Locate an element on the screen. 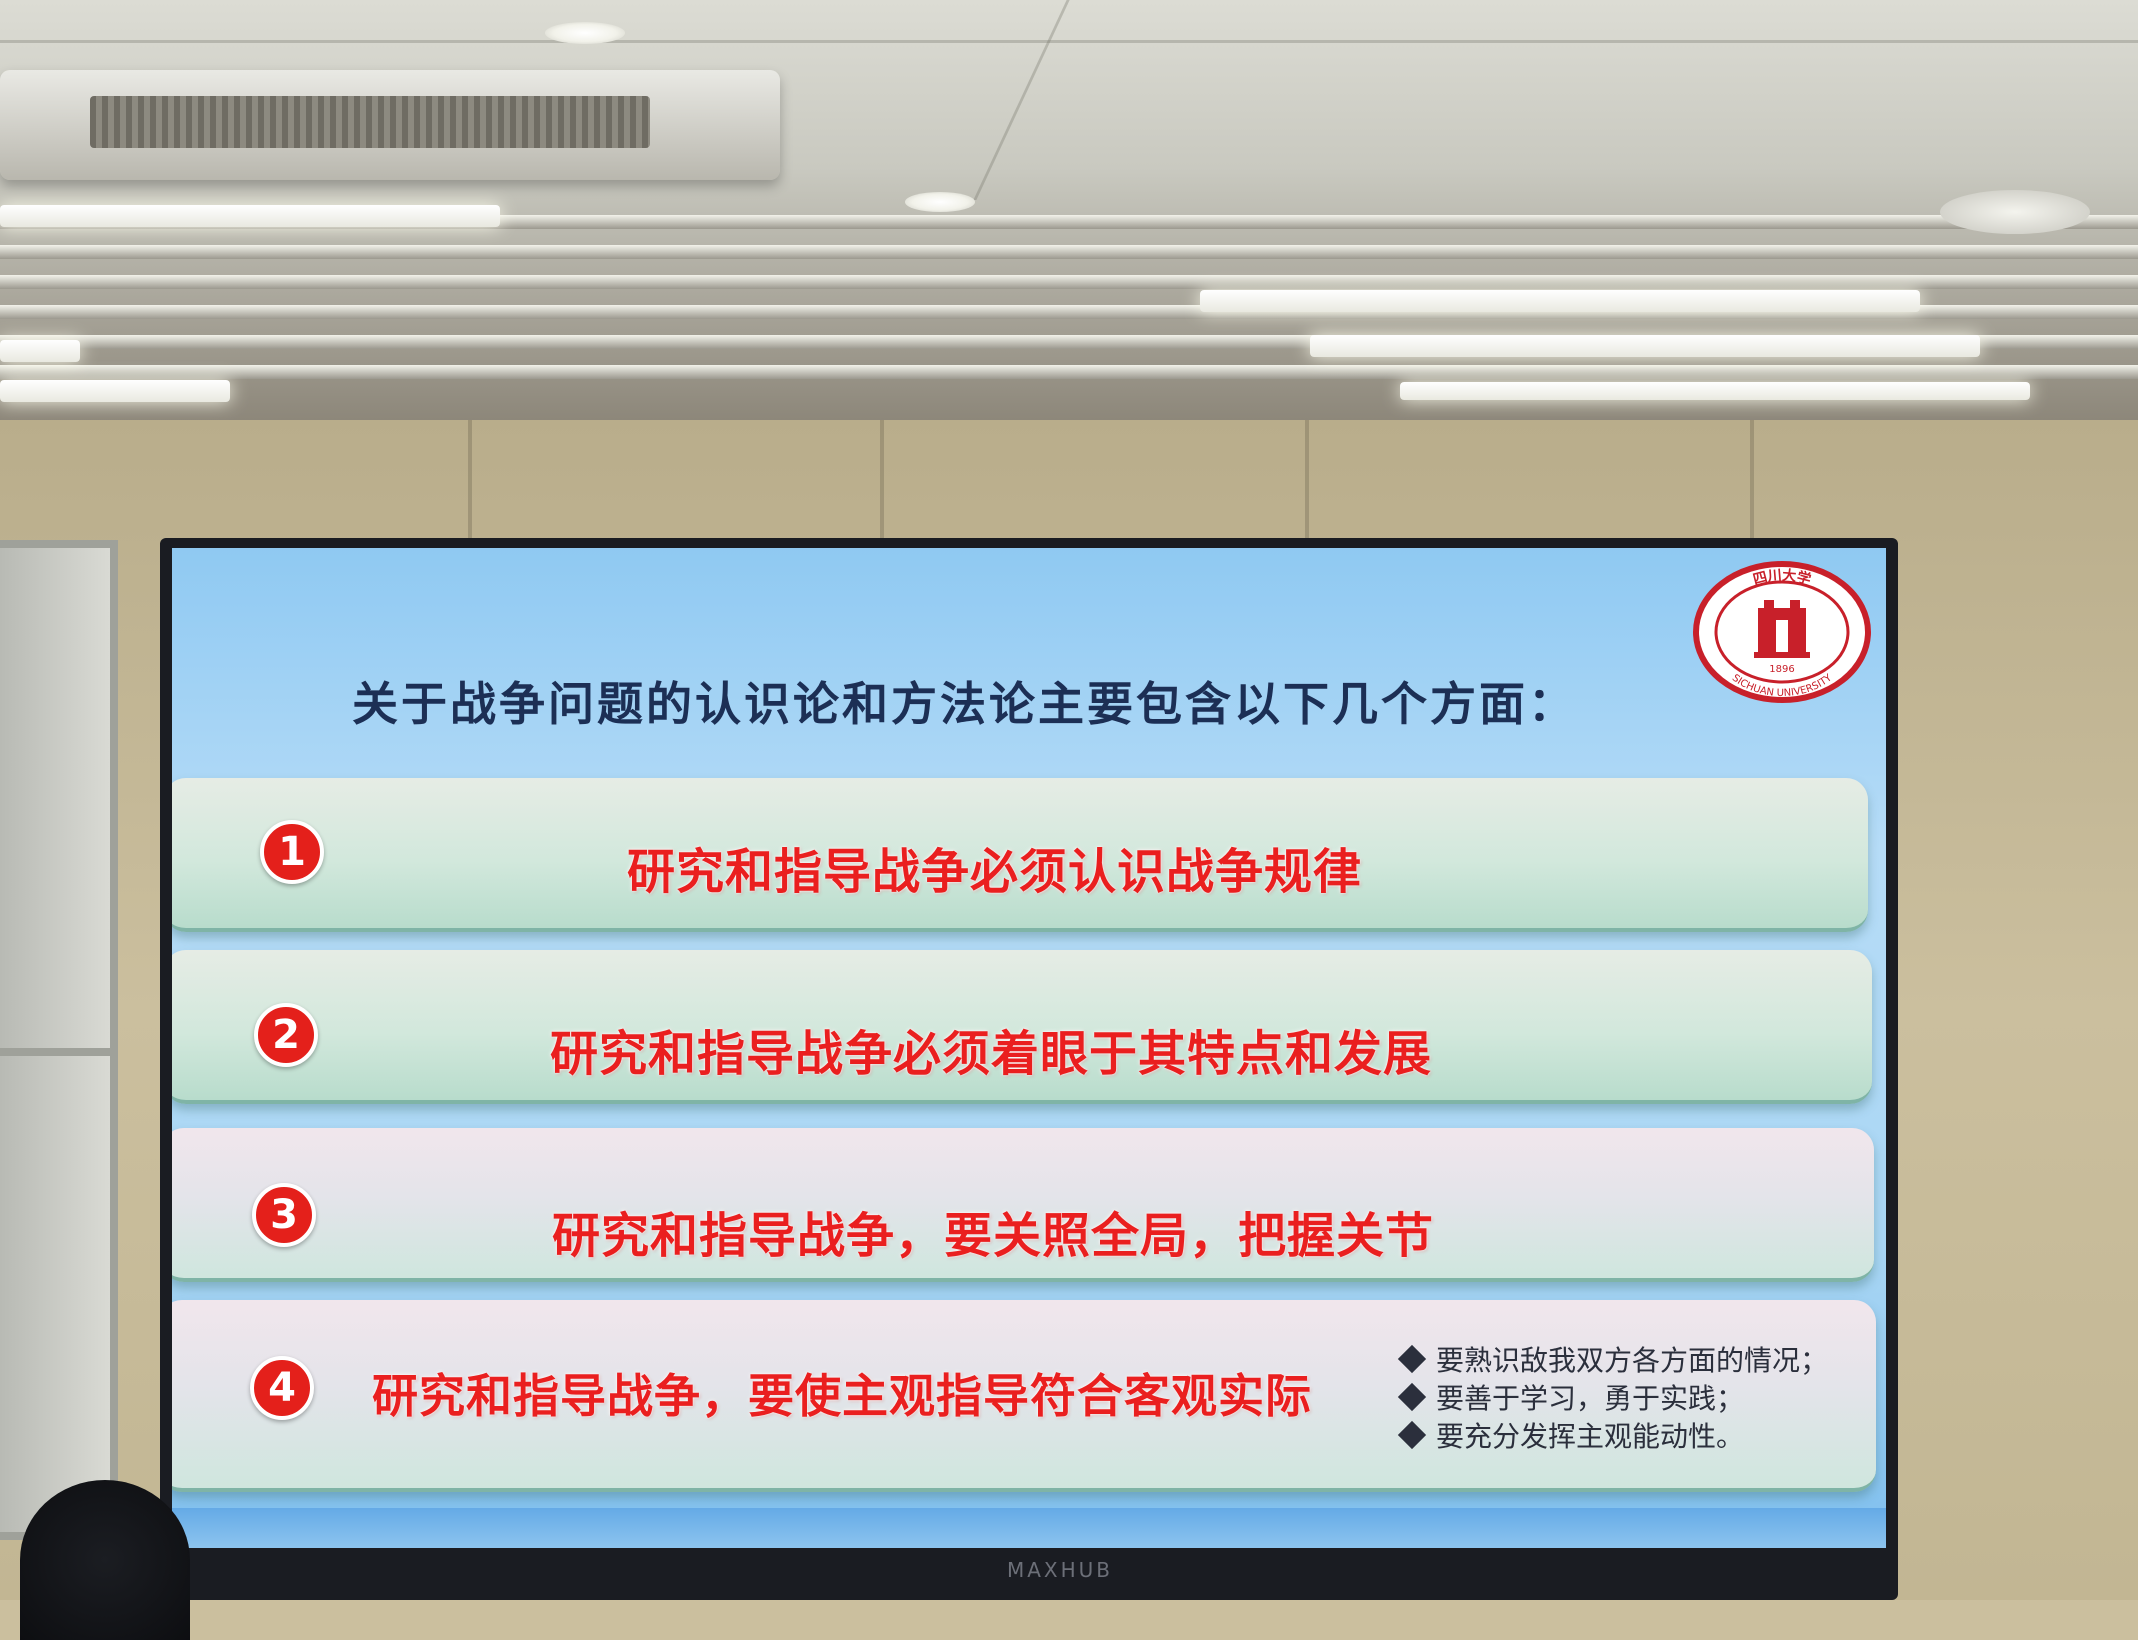  ceiling-ac-vent is located at coordinates (390, 125).